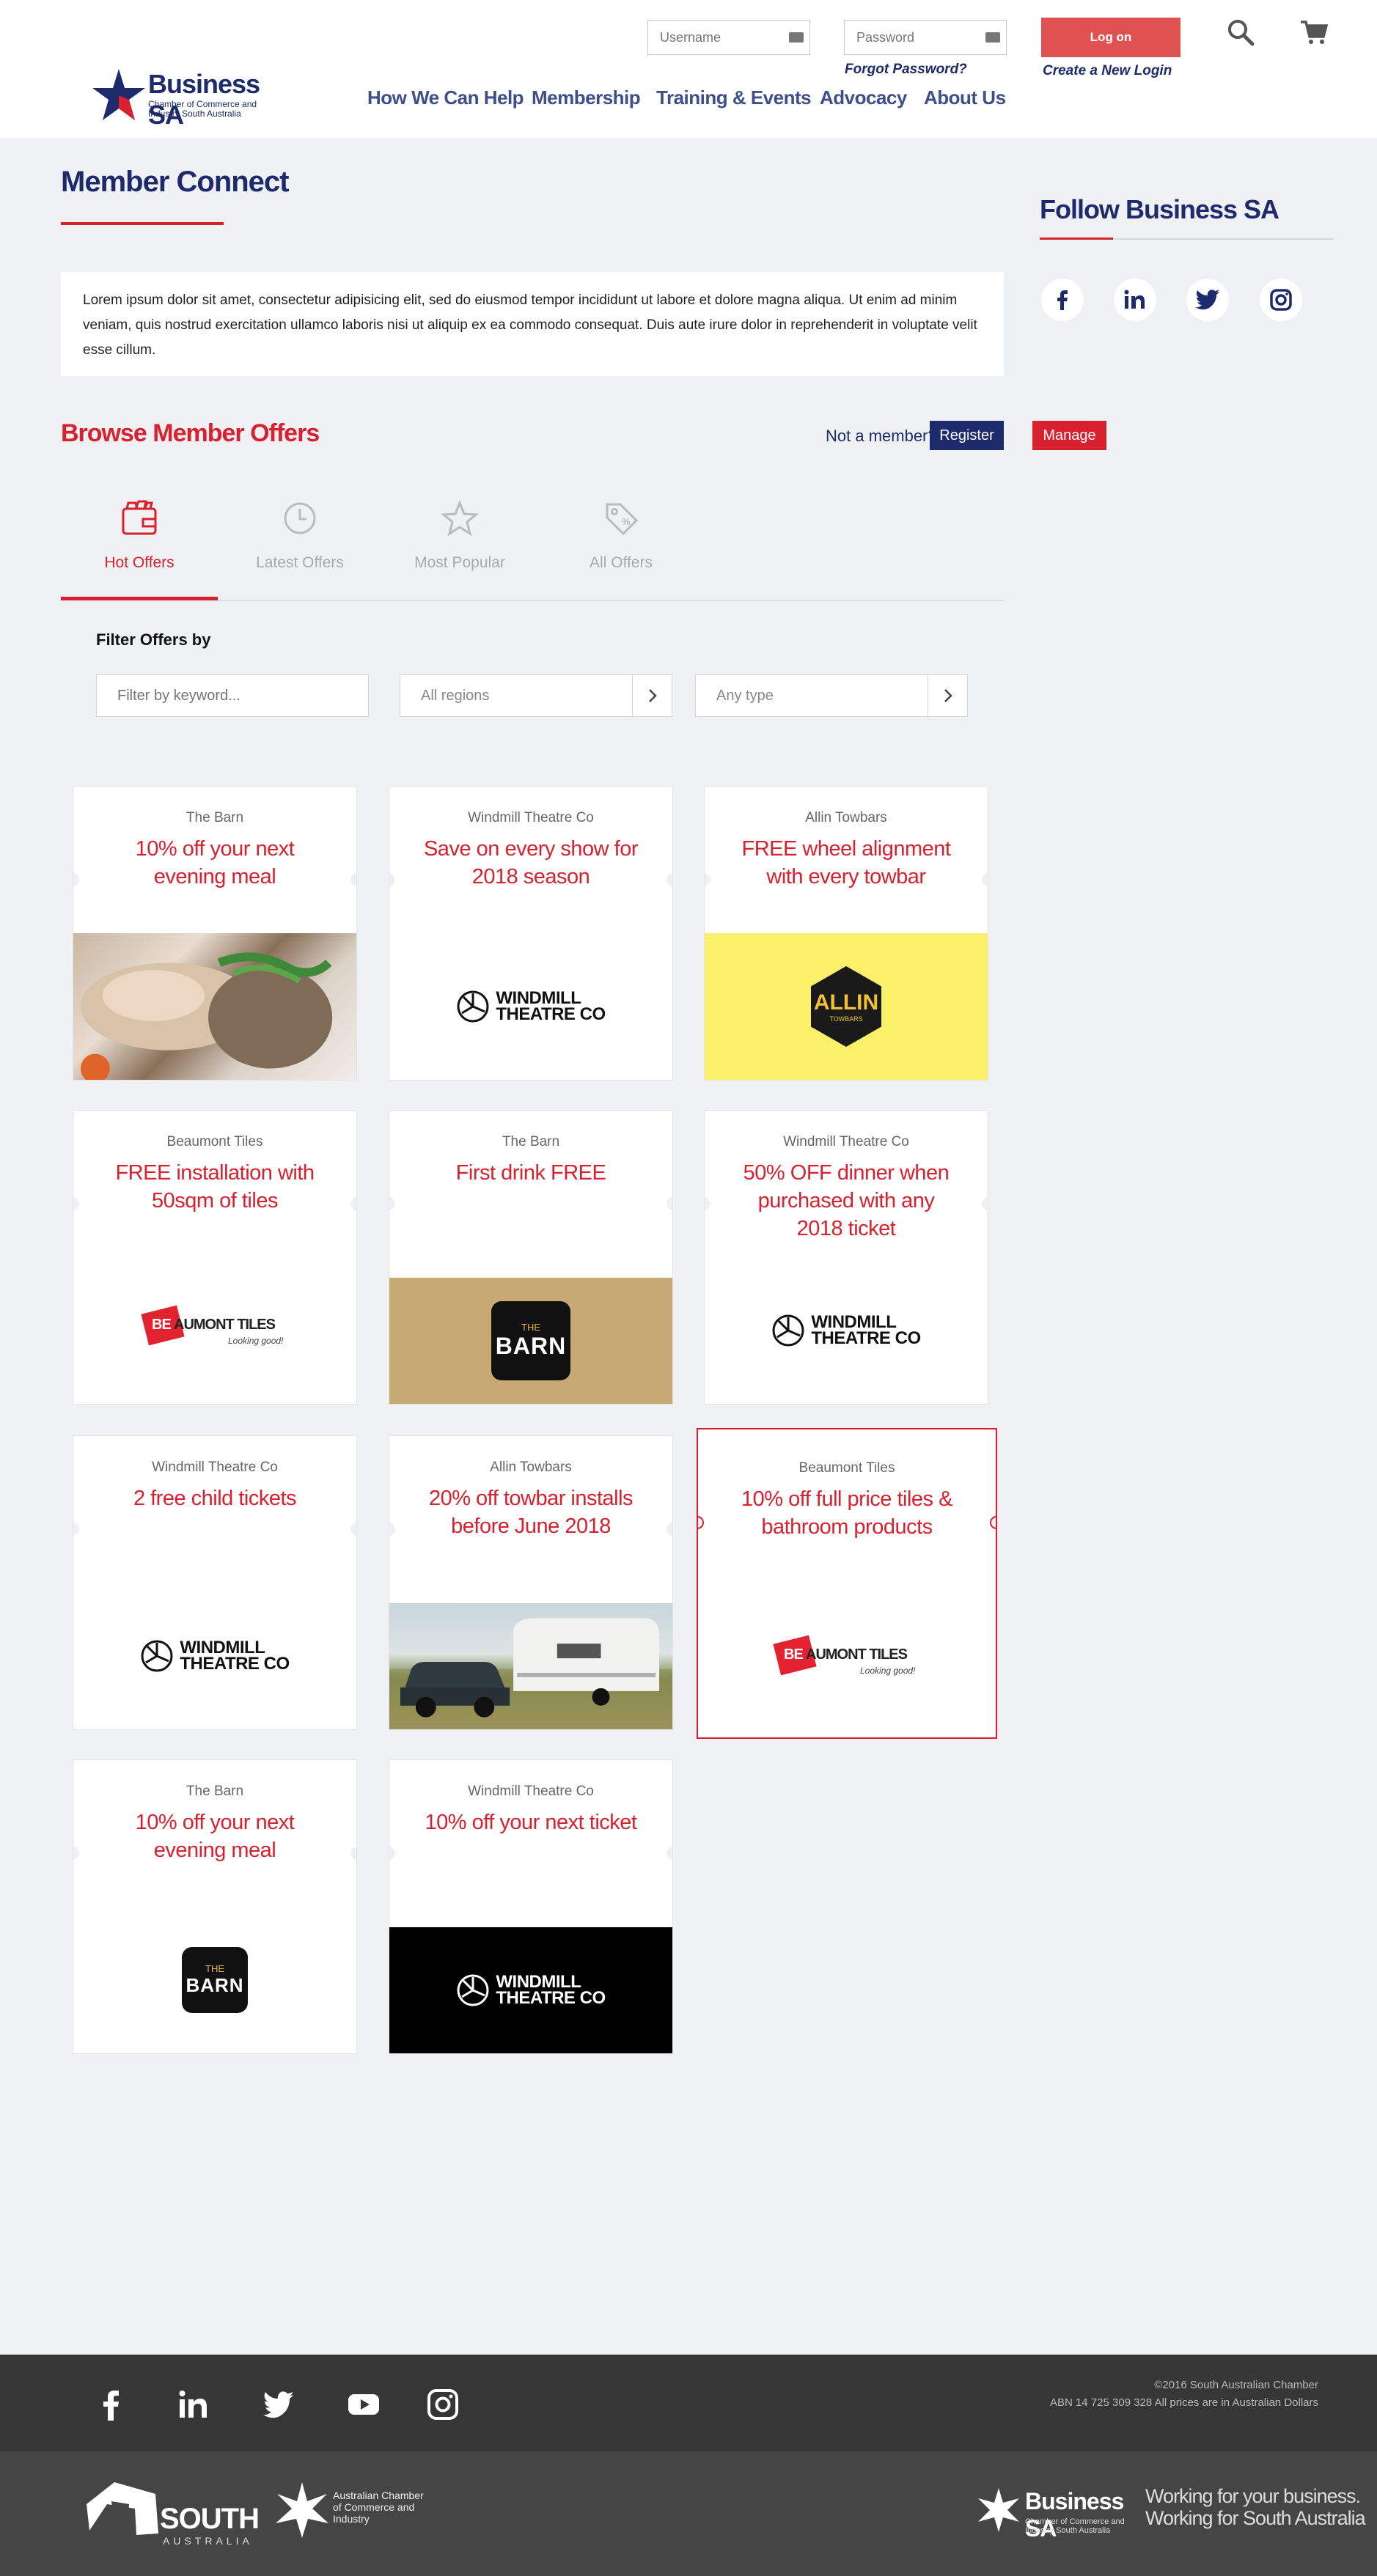 This screenshot has width=1377, height=2576. Describe the element at coordinates (1314, 32) in the screenshot. I see `cart-icon` at that location.